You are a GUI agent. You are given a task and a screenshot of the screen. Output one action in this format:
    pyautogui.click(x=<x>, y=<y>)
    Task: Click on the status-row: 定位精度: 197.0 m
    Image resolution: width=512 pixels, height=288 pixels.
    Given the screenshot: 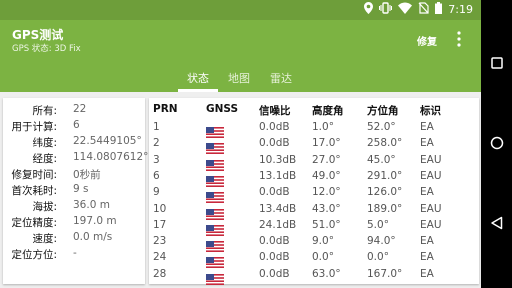 What is the action you would take?
    pyautogui.click(x=74, y=222)
    